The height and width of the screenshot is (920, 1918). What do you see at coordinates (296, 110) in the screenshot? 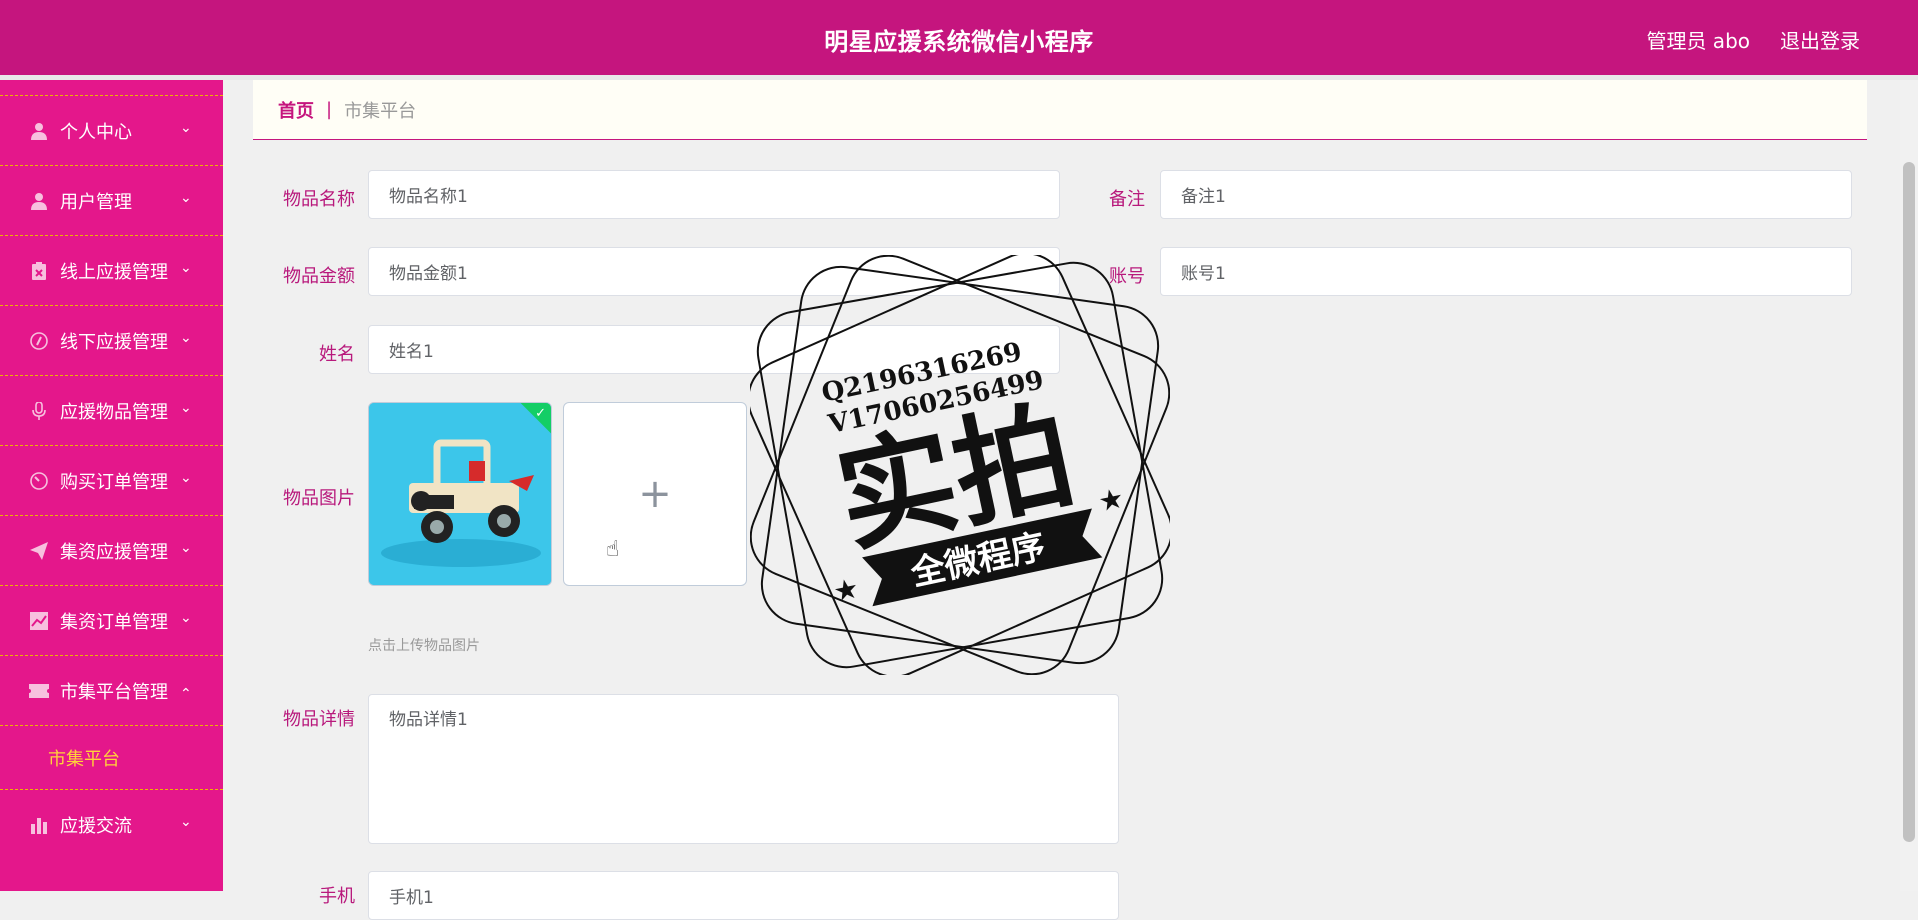
I see `breadcrumb-home: 首页` at bounding box center [296, 110].